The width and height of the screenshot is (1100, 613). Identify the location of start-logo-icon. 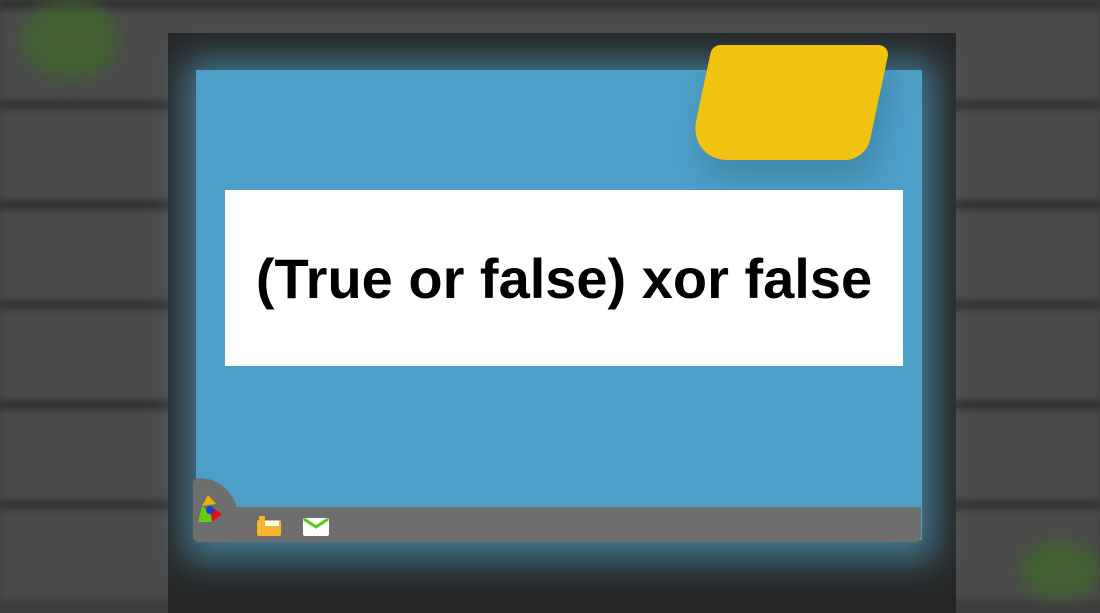
(211, 509).